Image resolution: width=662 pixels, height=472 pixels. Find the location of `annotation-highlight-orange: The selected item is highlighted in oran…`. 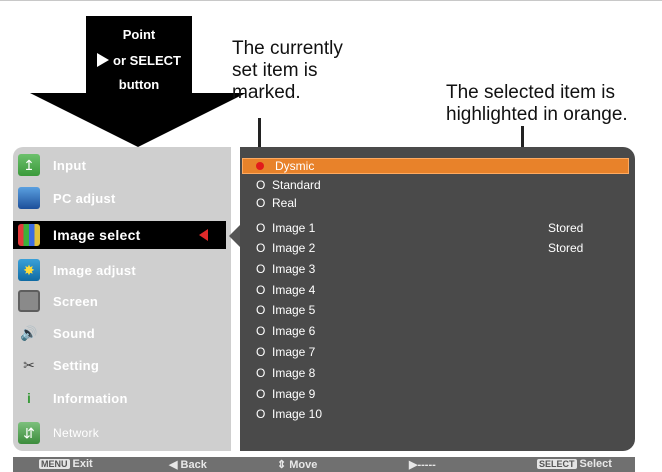

annotation-highlight-orange: The selected item is highlighted in oran… is located at coordinates (537, 104).